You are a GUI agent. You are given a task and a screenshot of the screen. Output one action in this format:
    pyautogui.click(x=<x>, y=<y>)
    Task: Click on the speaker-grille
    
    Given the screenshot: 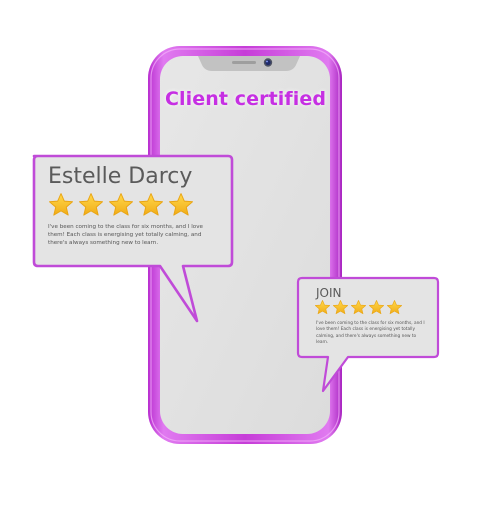 What is the action you would take?
    pyautogui.click(x=244, y=62)
    